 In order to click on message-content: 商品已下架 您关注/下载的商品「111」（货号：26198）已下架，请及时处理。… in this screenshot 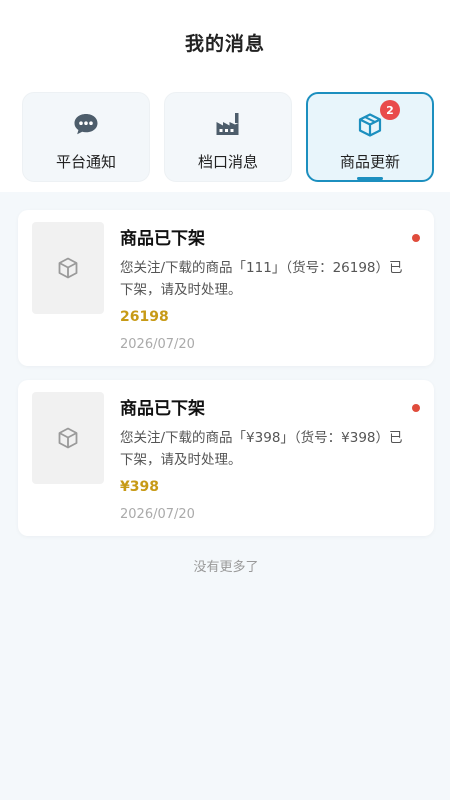, I will do `click(270, 287)`.